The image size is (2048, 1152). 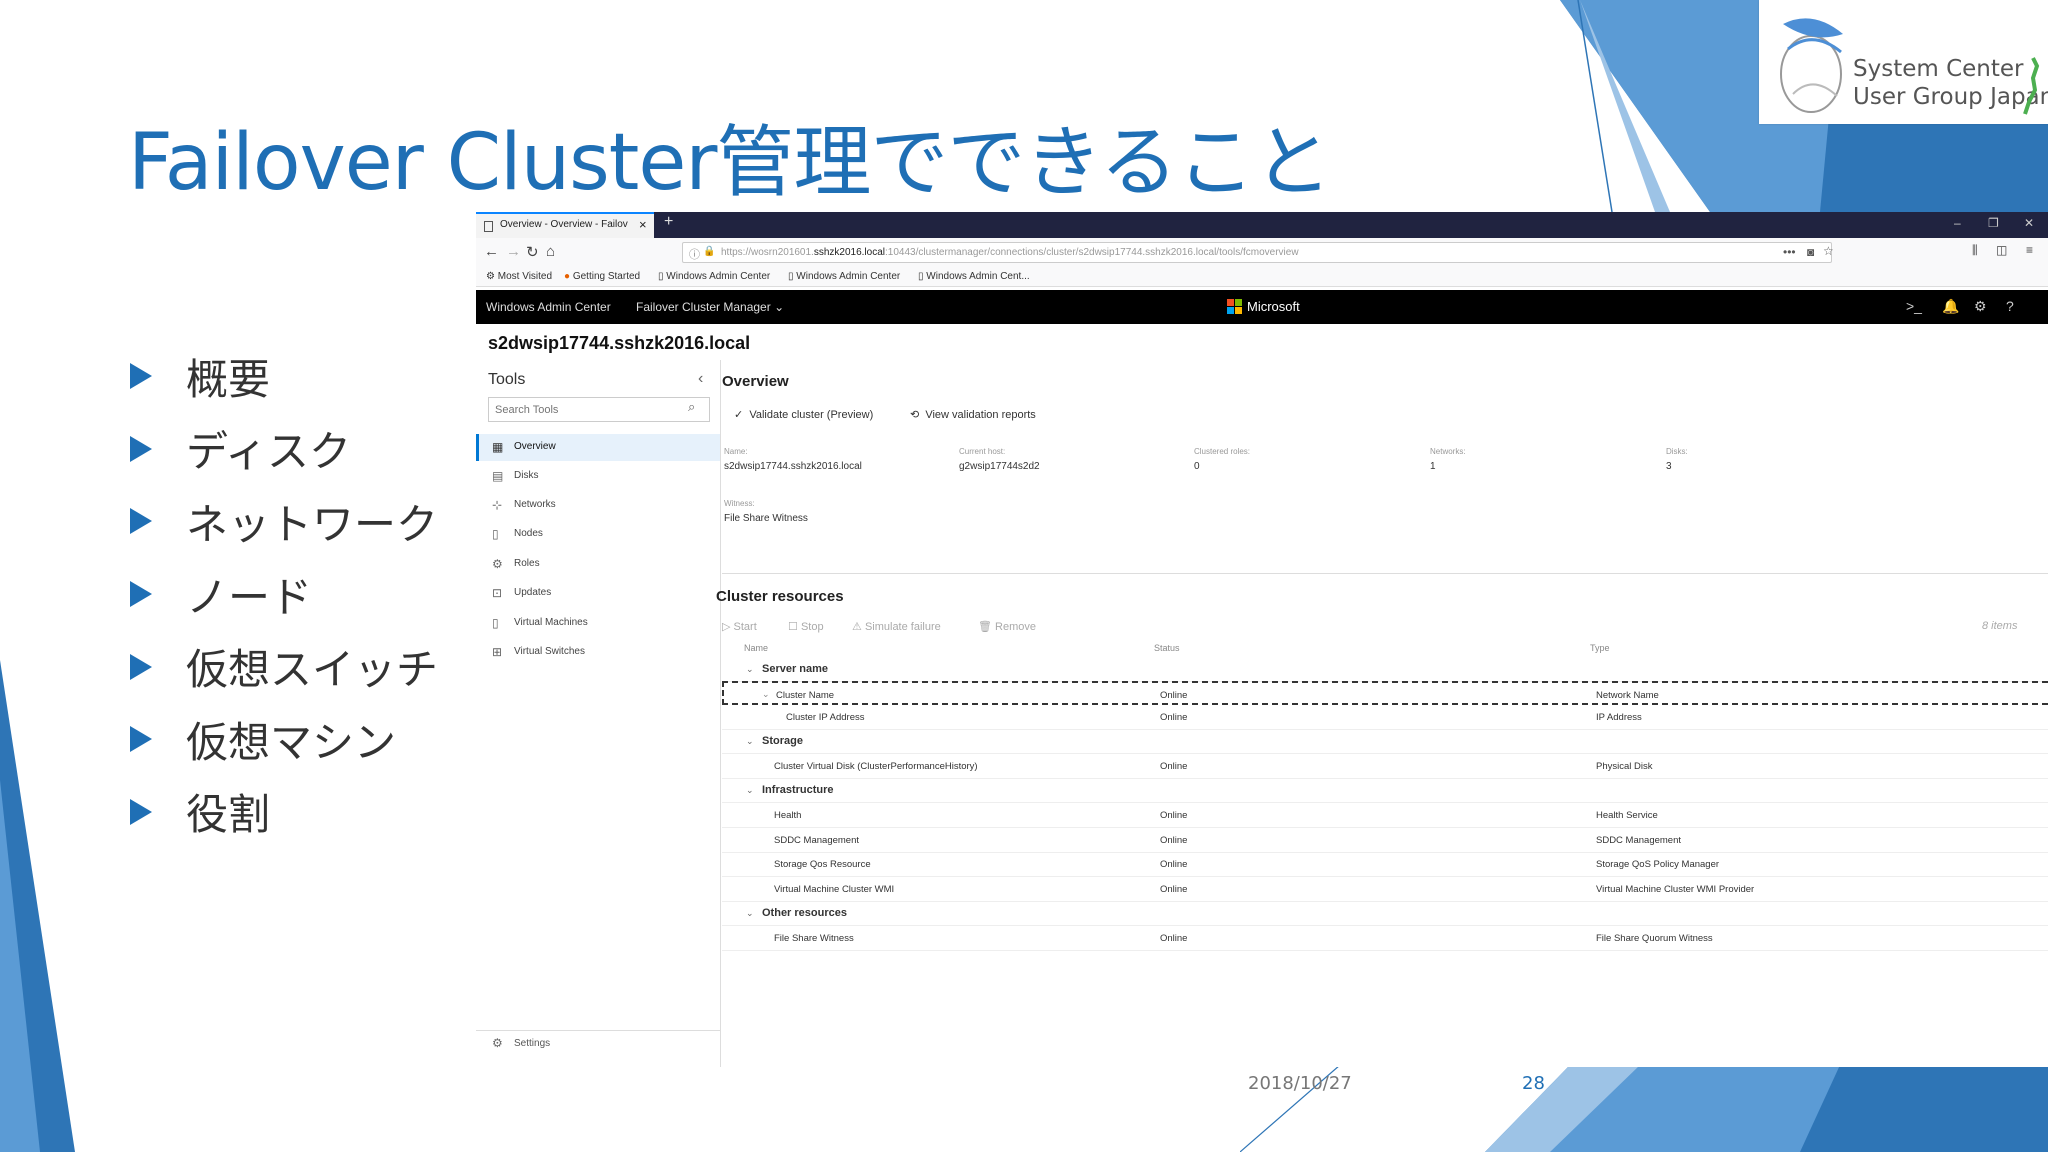 What do you see at coordinates (1600, 648) in the screenshot?
I see `column-header-type: Type` at bounding box center [1600, 648].